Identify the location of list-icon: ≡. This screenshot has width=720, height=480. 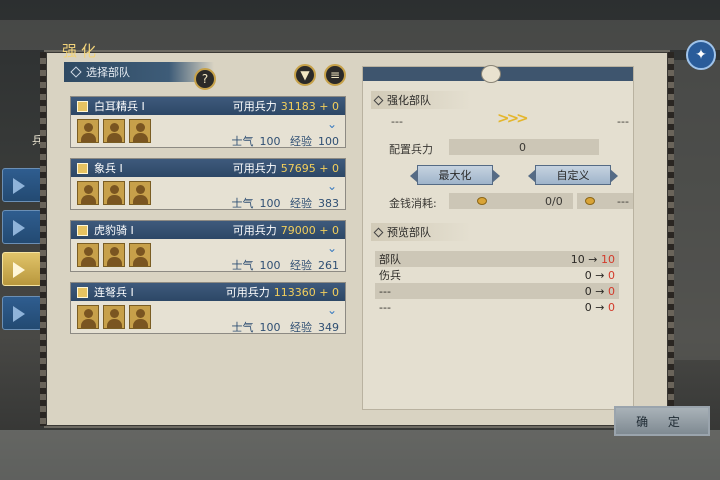
(335, 75).